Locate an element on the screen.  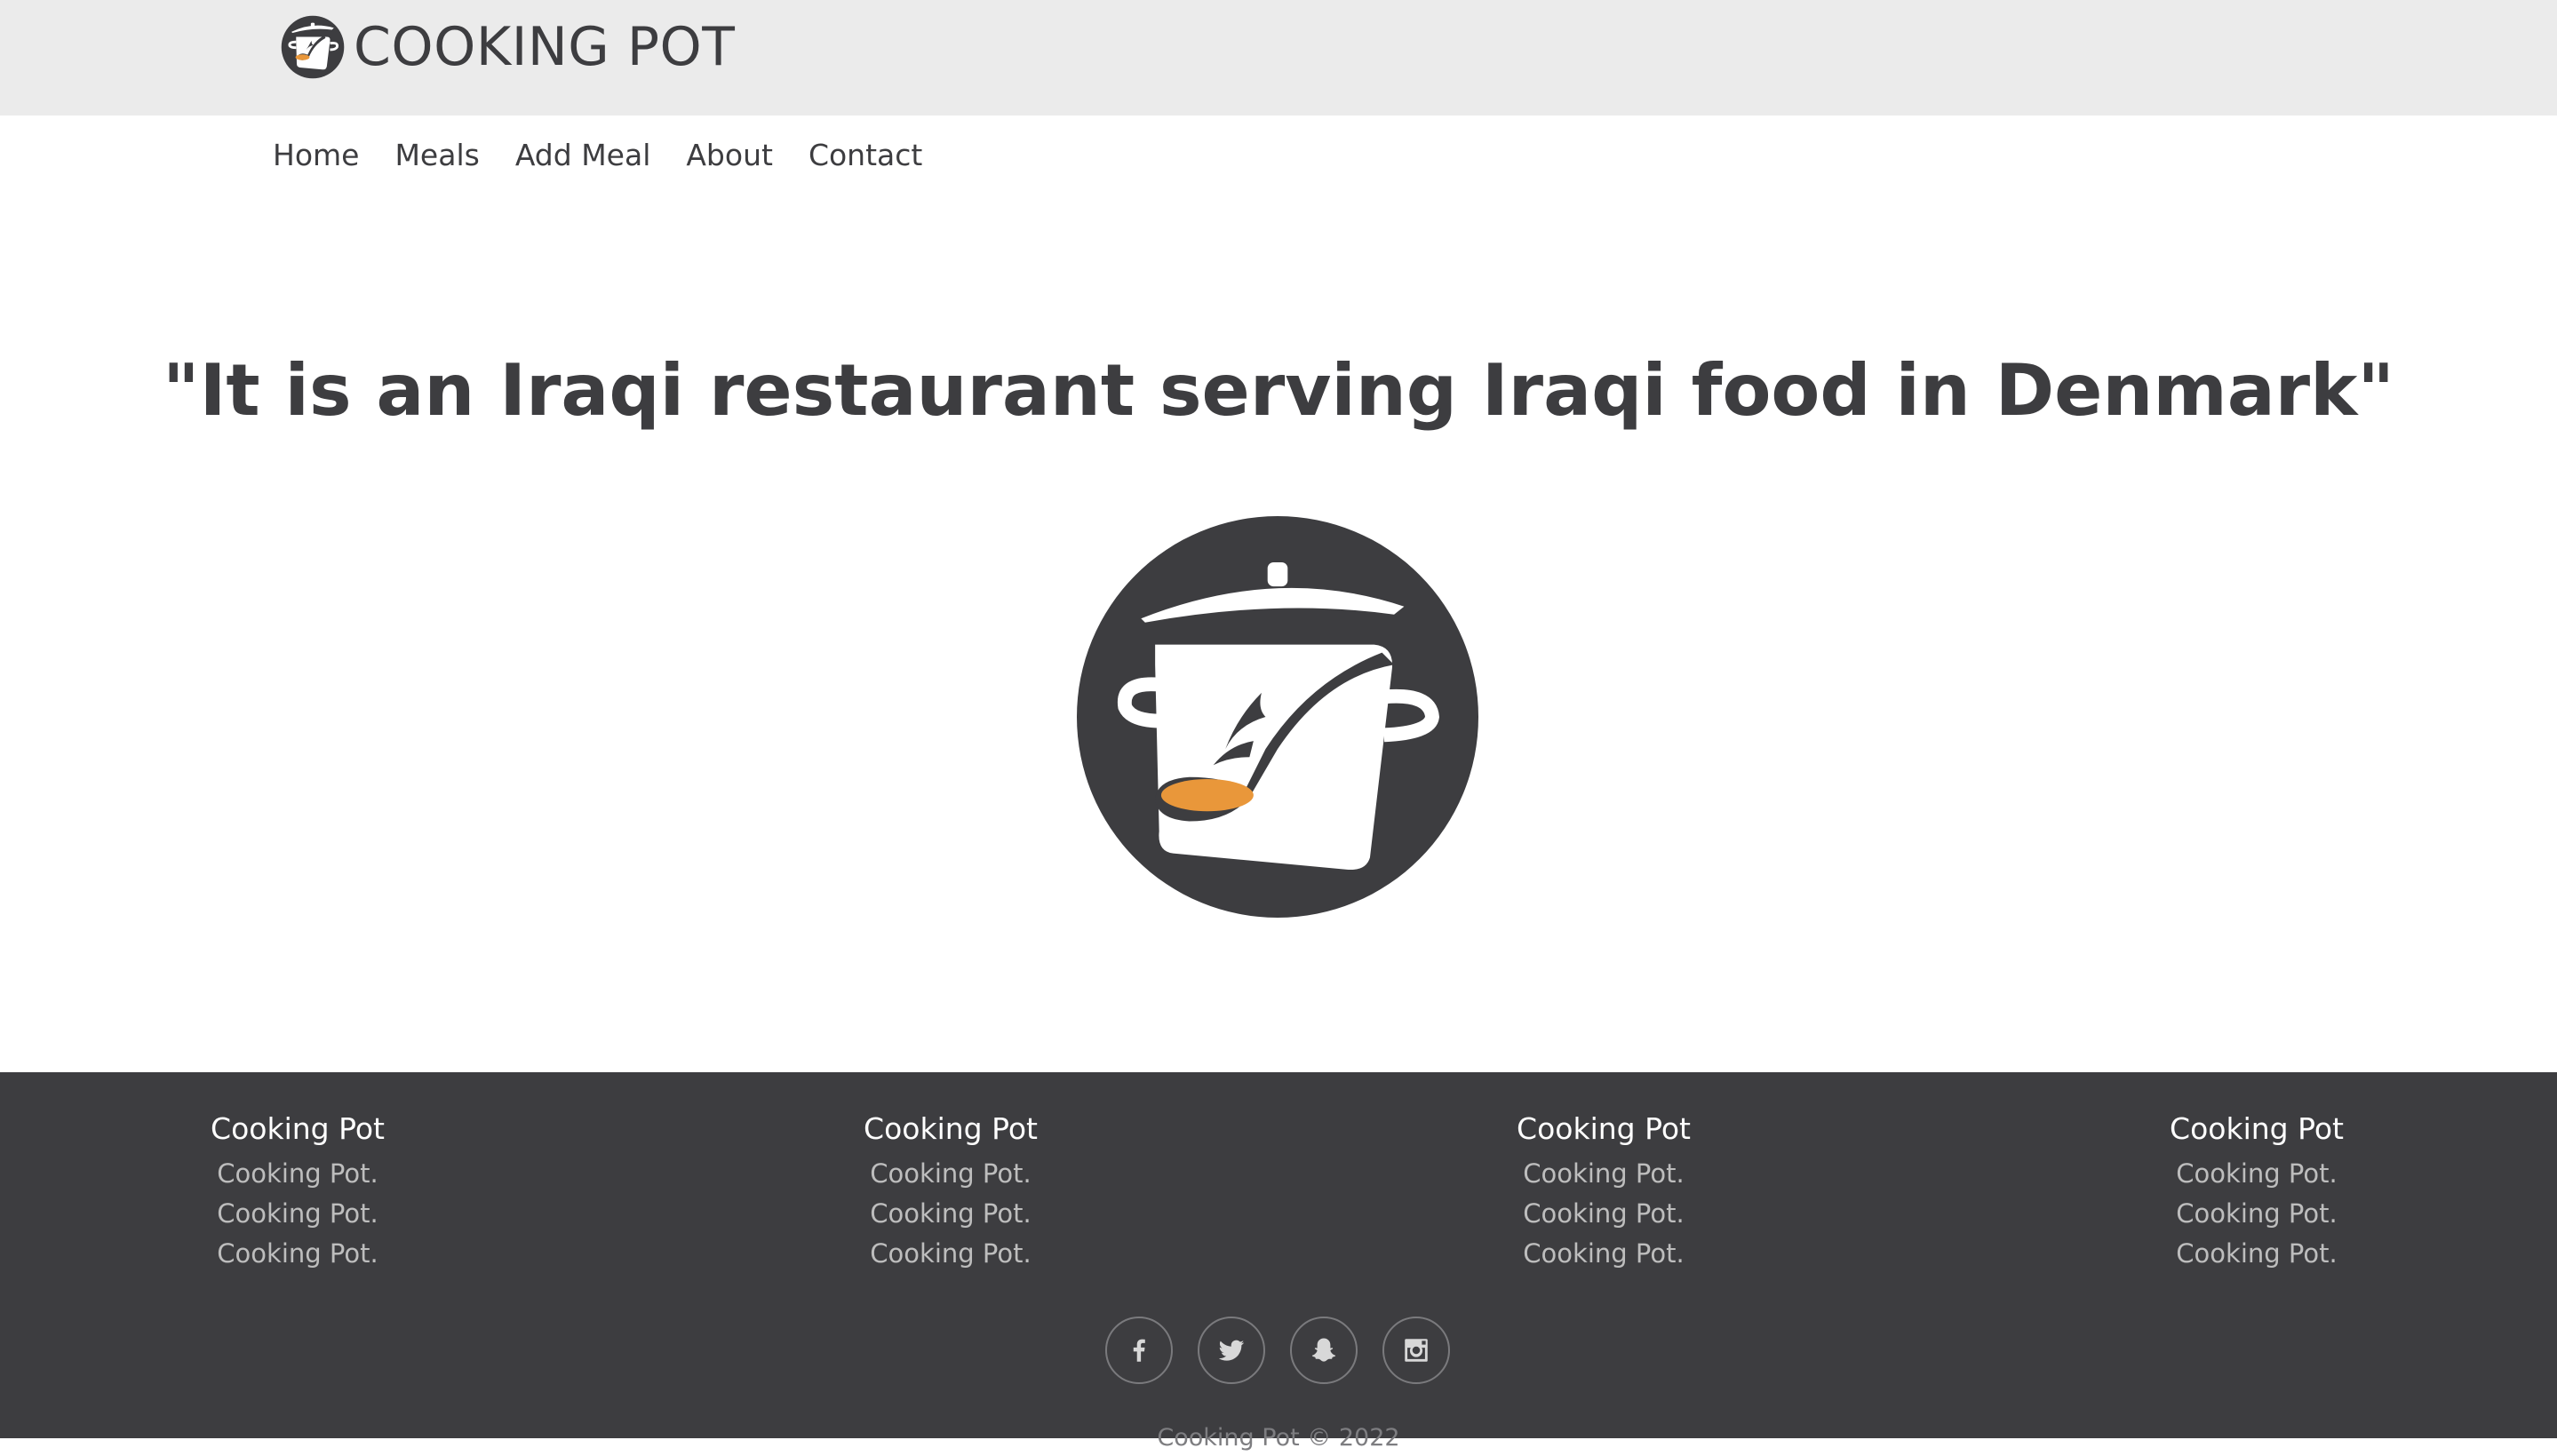
facebook-icon is located at coordinates (1139, 1350).